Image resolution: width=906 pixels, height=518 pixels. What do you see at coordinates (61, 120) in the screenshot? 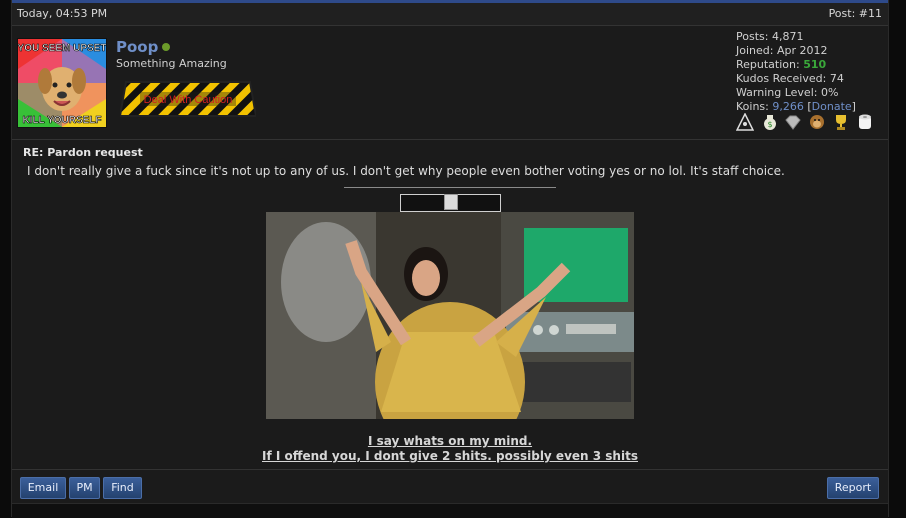
I see `avatar-bottom-text: KILL YOURSELF` at bounding box center [61, 120].